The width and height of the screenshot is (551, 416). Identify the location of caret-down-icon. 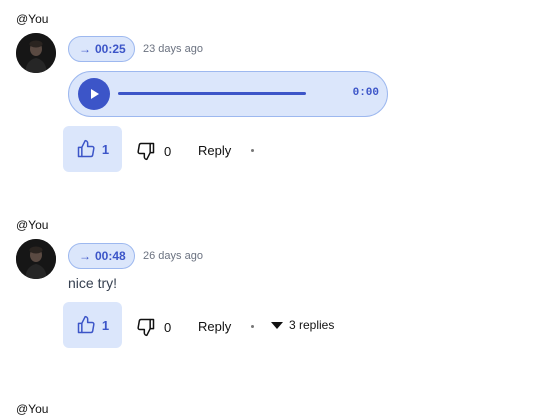
(277, 325).